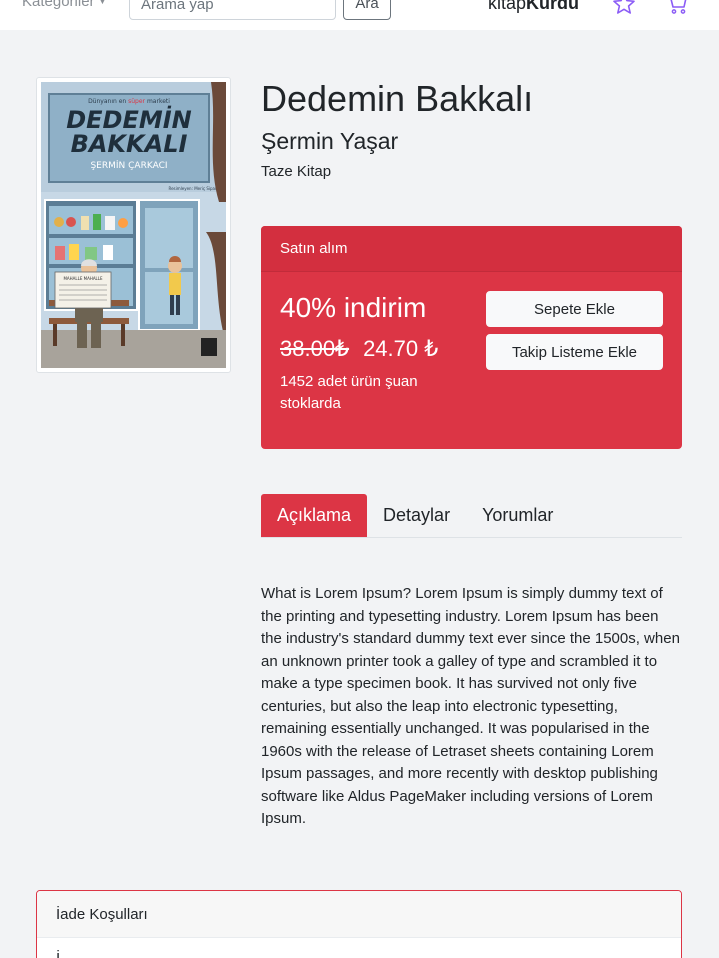  I want to click on stock-info: 1452 adet ürün şuan stoklarda, so click(349, 392).